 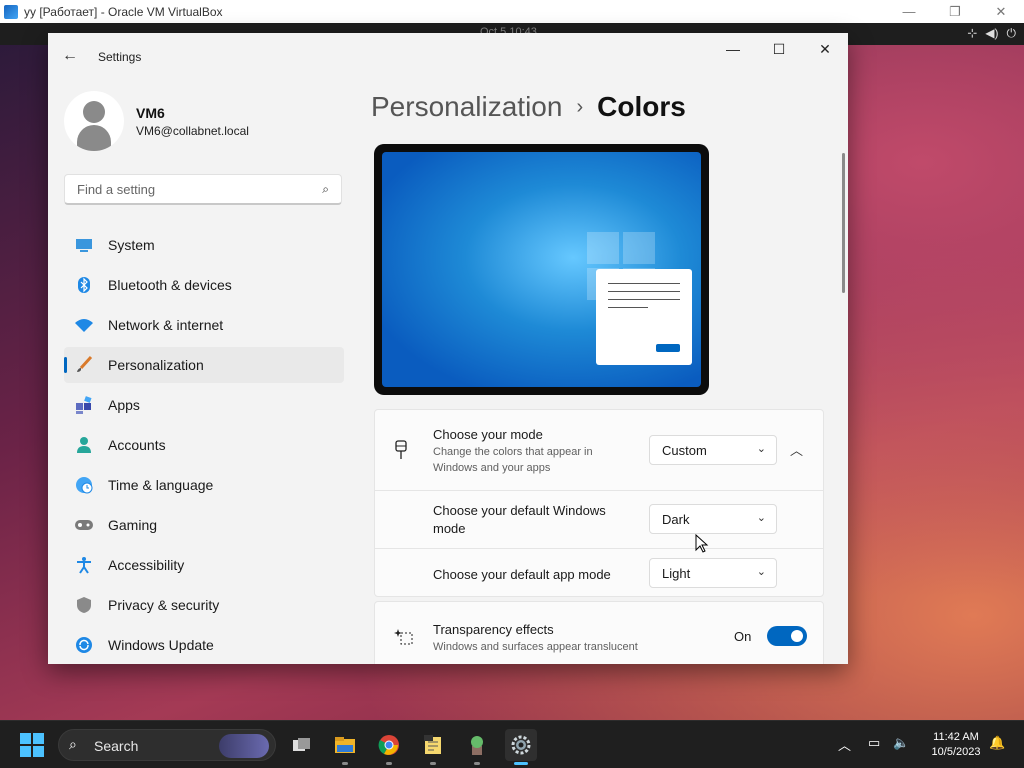 What do you see at coordinates (676, 573) in the screenshot?
I see `app-mode-value: Light` at bounding box center [676, 573].